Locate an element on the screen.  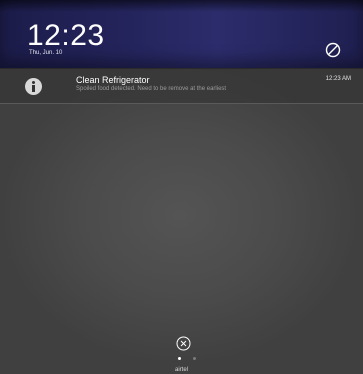
page-dot-active is located at coordinates (179, 358).